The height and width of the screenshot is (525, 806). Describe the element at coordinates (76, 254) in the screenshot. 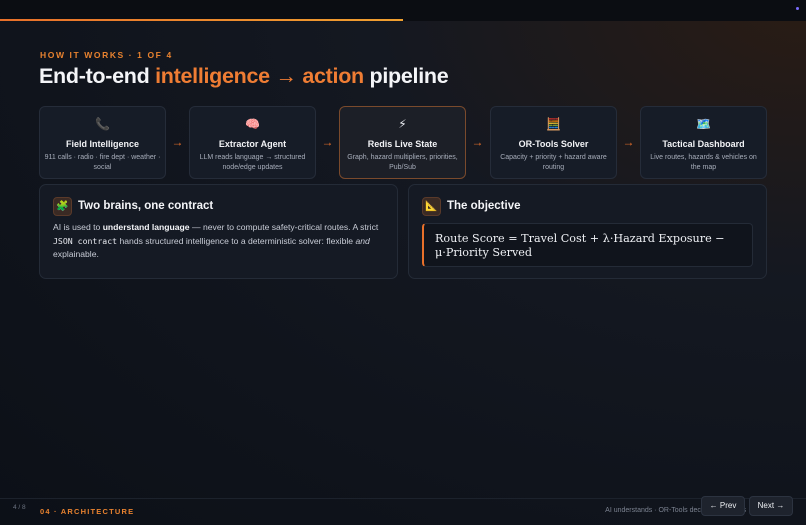

I see `body-text: explainable.` at that location.